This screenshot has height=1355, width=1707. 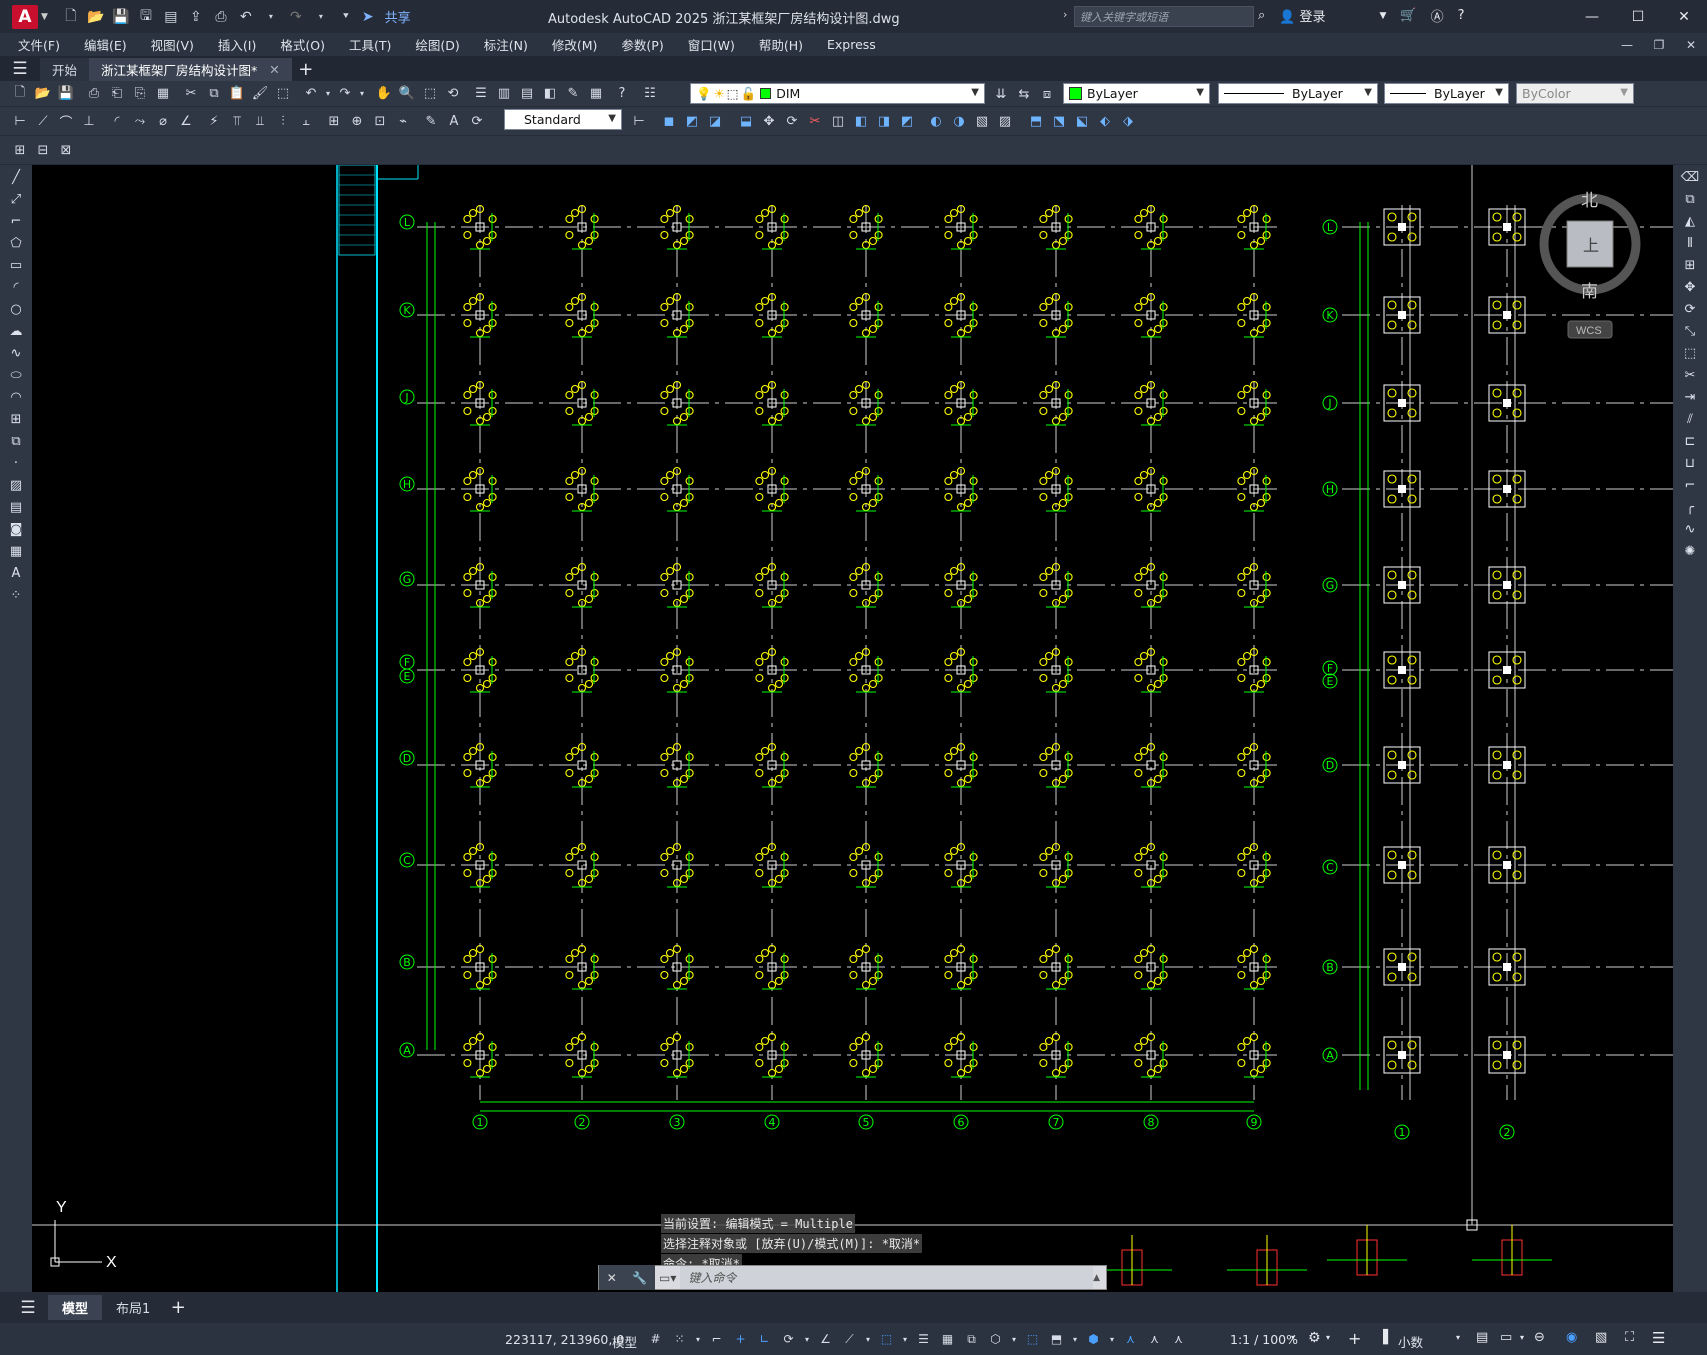 I want to click on arc-length-icon: ⌒, so click(x=66, y=121).